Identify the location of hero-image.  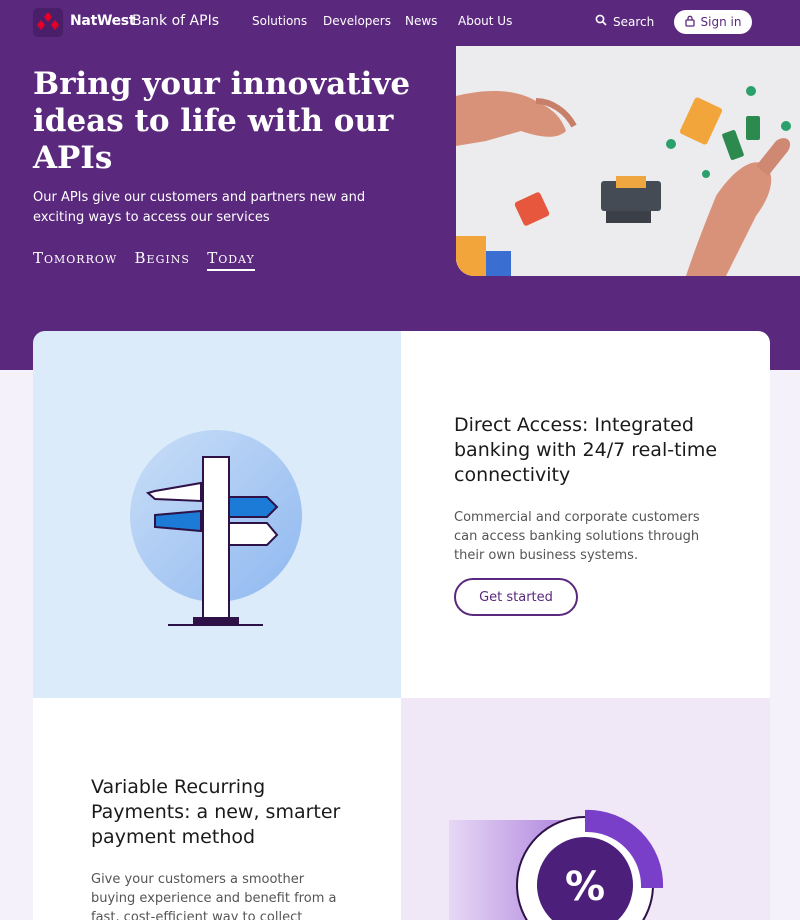
(628, 161).